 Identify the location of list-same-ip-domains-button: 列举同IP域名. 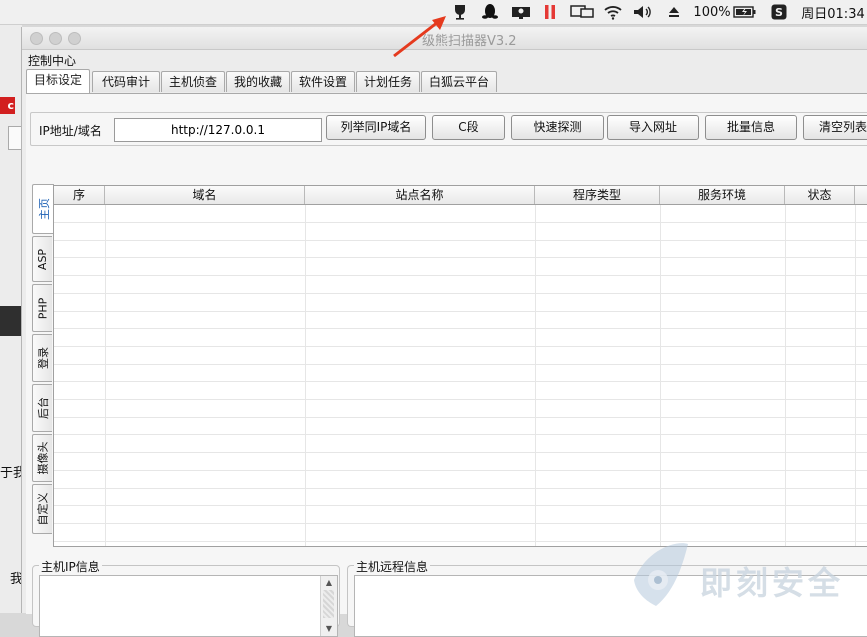
(376, 127).